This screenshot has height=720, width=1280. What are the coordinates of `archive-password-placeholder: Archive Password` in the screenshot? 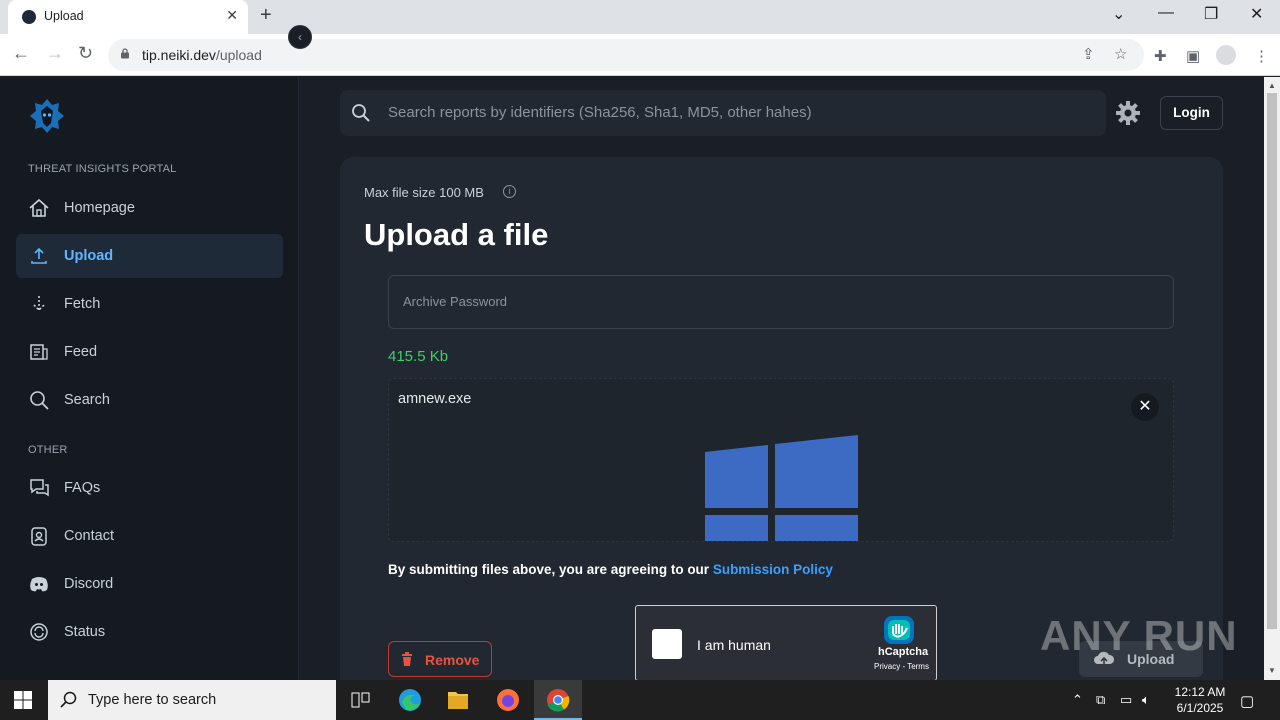 It's located at (455, 301).